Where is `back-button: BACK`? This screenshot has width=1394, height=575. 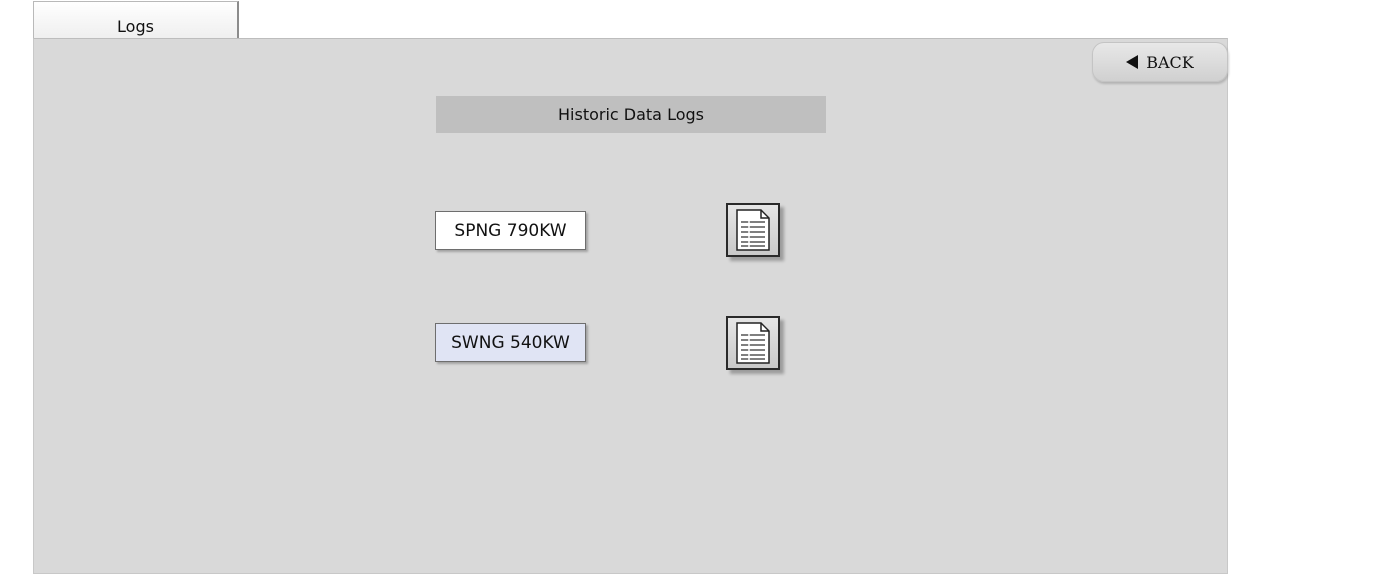
back-button: BACK is located at coordinates (1160, 62).